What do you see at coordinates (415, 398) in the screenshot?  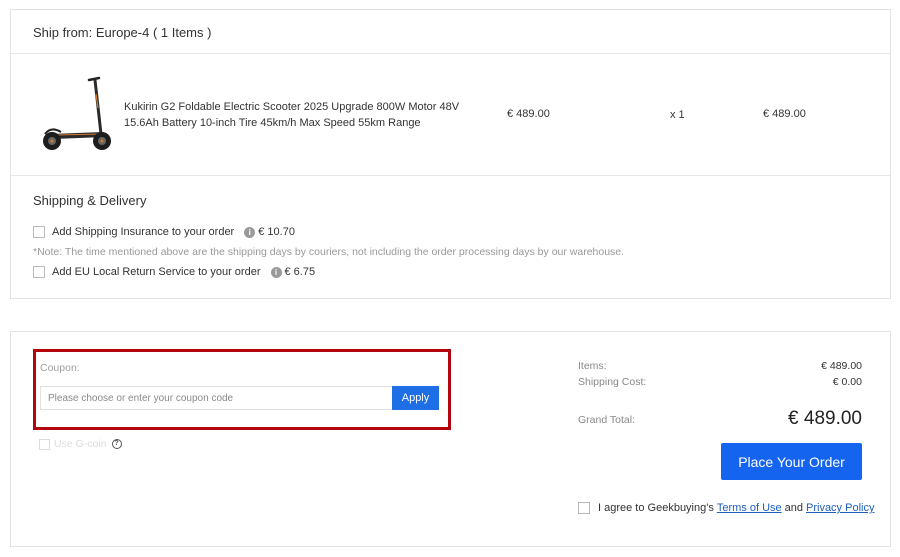 I see `apply-coupon-button: Apply` at bounding box center [415, 398].